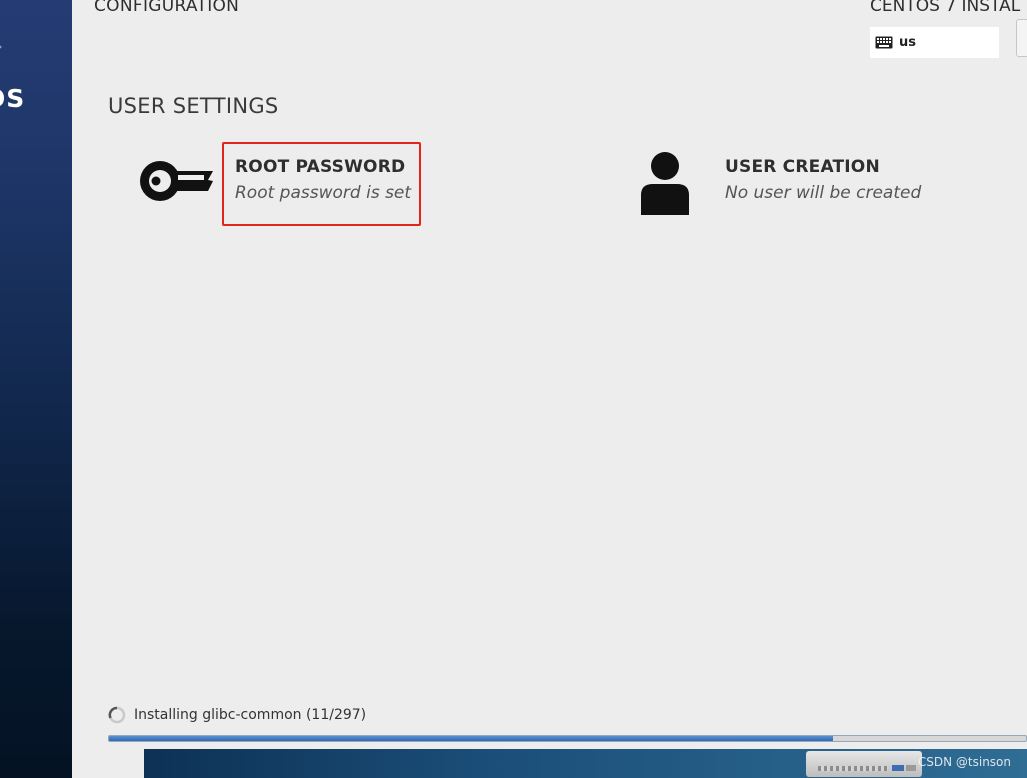 The width and height of the screenshot is (1027, 778). Describe the element at coordinates (665, 183) in the screenshot. I see `user-icon` at that location.